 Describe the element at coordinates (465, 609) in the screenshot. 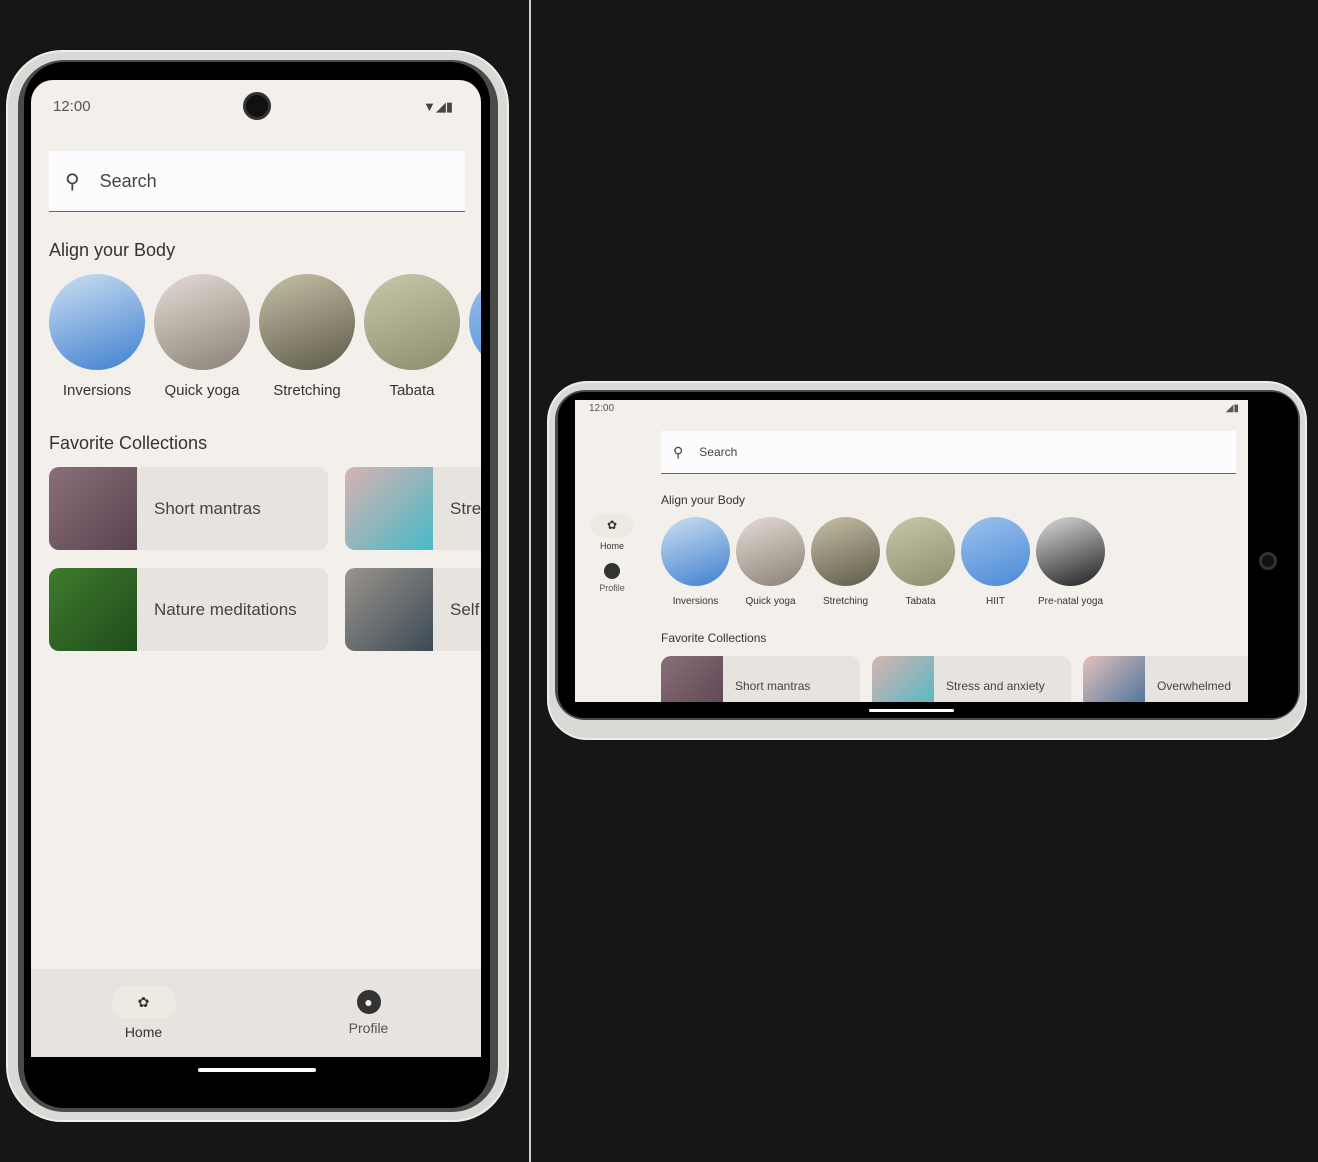

I see `collection-label: Self` at that location.